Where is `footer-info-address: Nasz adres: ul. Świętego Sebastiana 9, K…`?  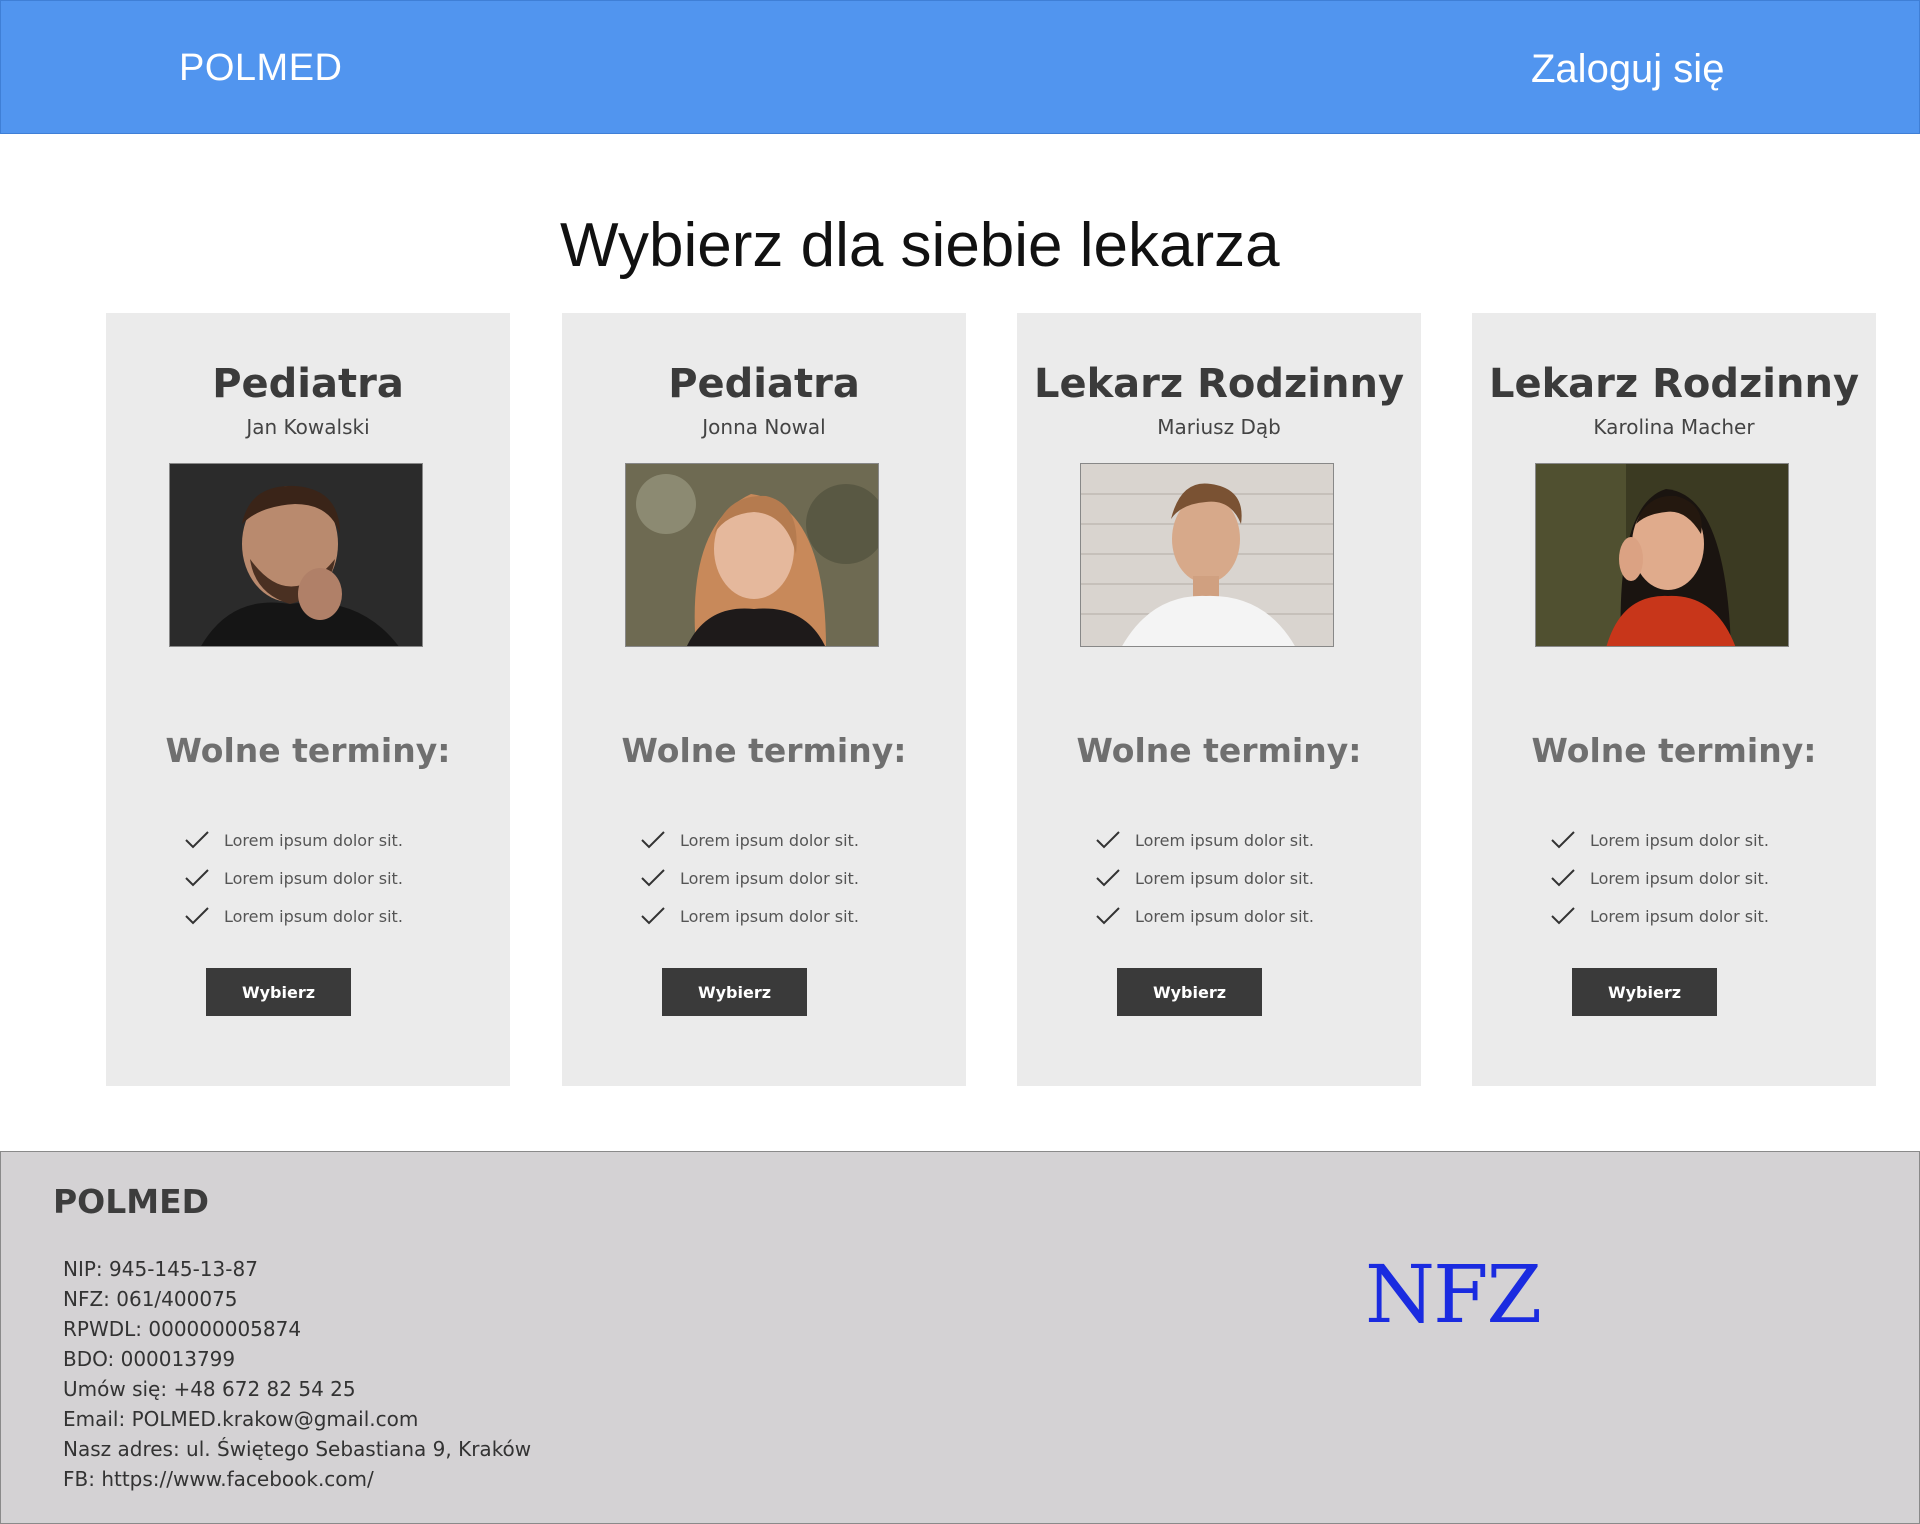 footer-info-address: Nasz adres: ul. Świętego Sebastiana 9, K… is located at coordinates (297, 1449).